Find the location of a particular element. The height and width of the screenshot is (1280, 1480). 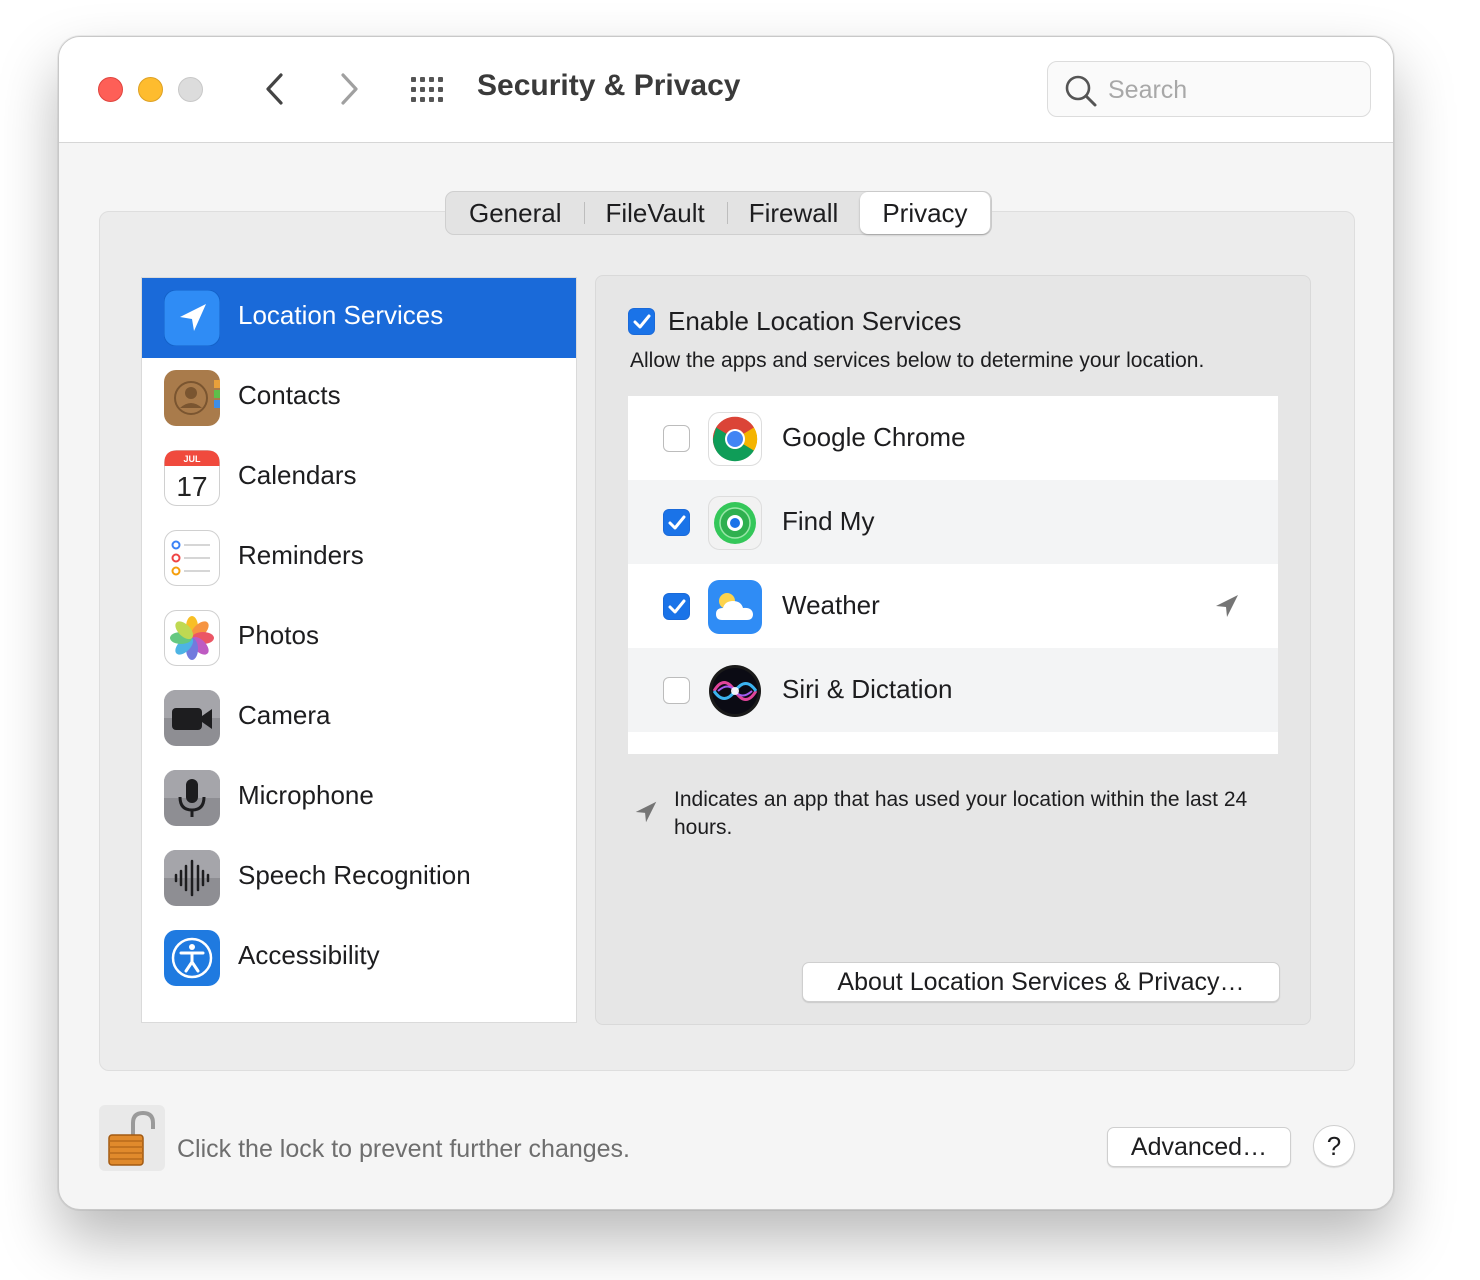

photos-icon is located at coordinates (192, 638).